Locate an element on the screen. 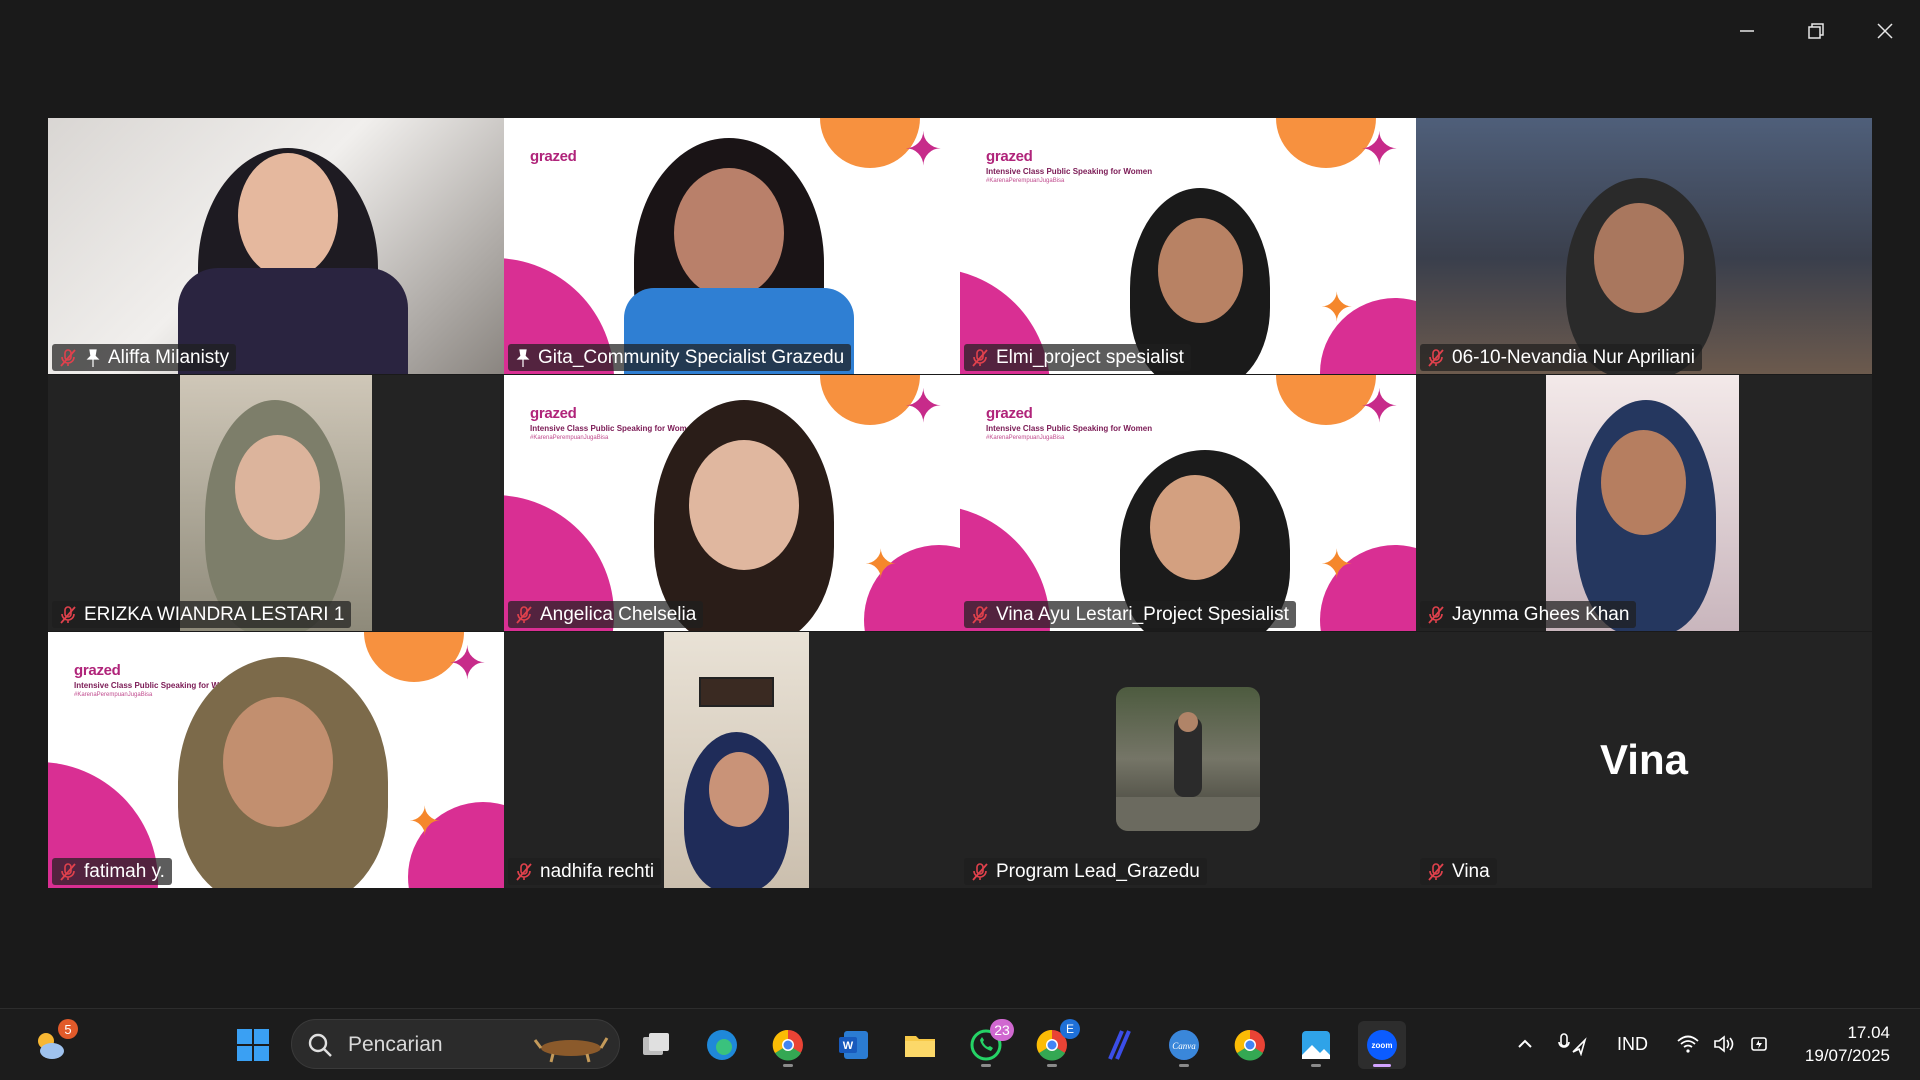 The width and height of the screenshot is (1920, 1080). chrome-button is located at coordinates (788, 1045).